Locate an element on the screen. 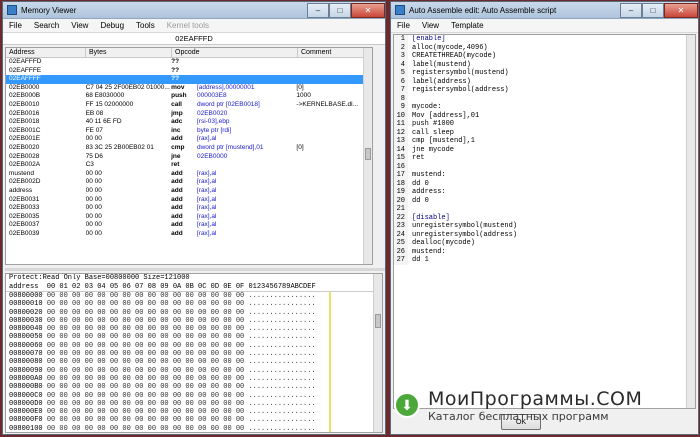 This screenshot has width=700, height=437. script-line: 20 dd 0 is located at coordinates (544, 200).